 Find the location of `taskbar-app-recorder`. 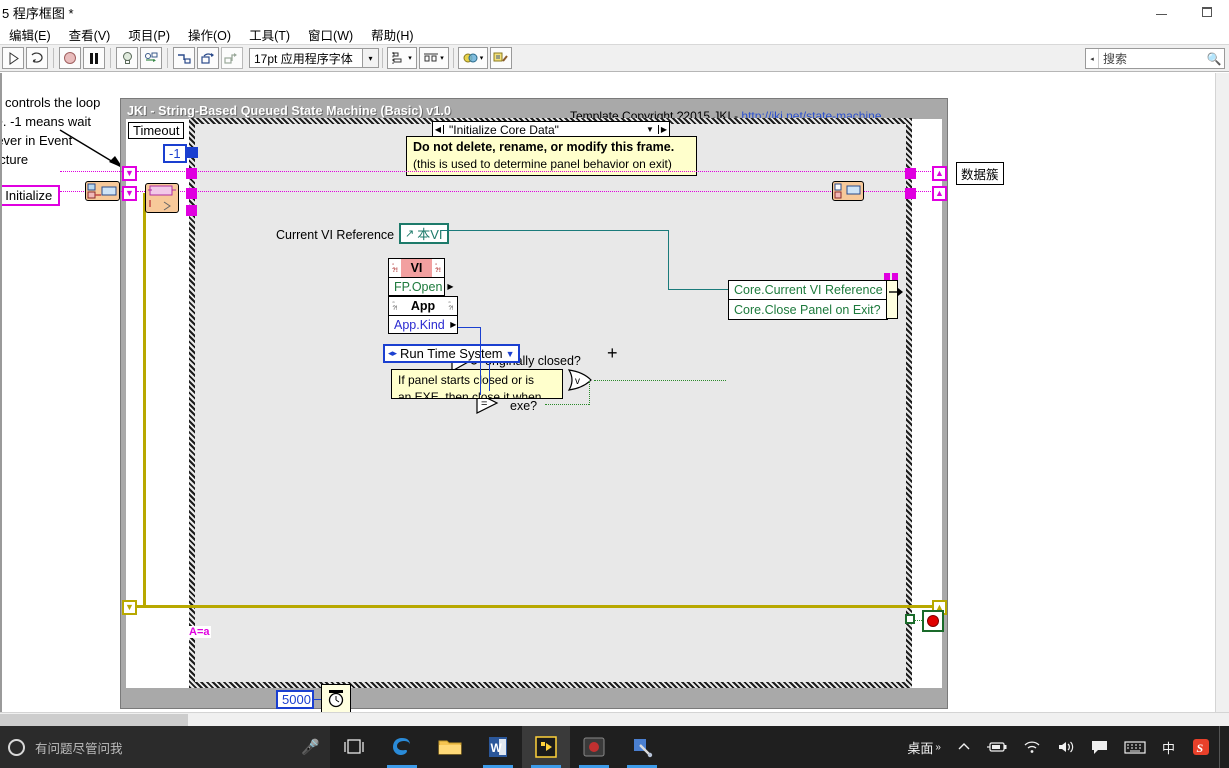

taskbar-app-recorder is located at coordinates (594, 747).